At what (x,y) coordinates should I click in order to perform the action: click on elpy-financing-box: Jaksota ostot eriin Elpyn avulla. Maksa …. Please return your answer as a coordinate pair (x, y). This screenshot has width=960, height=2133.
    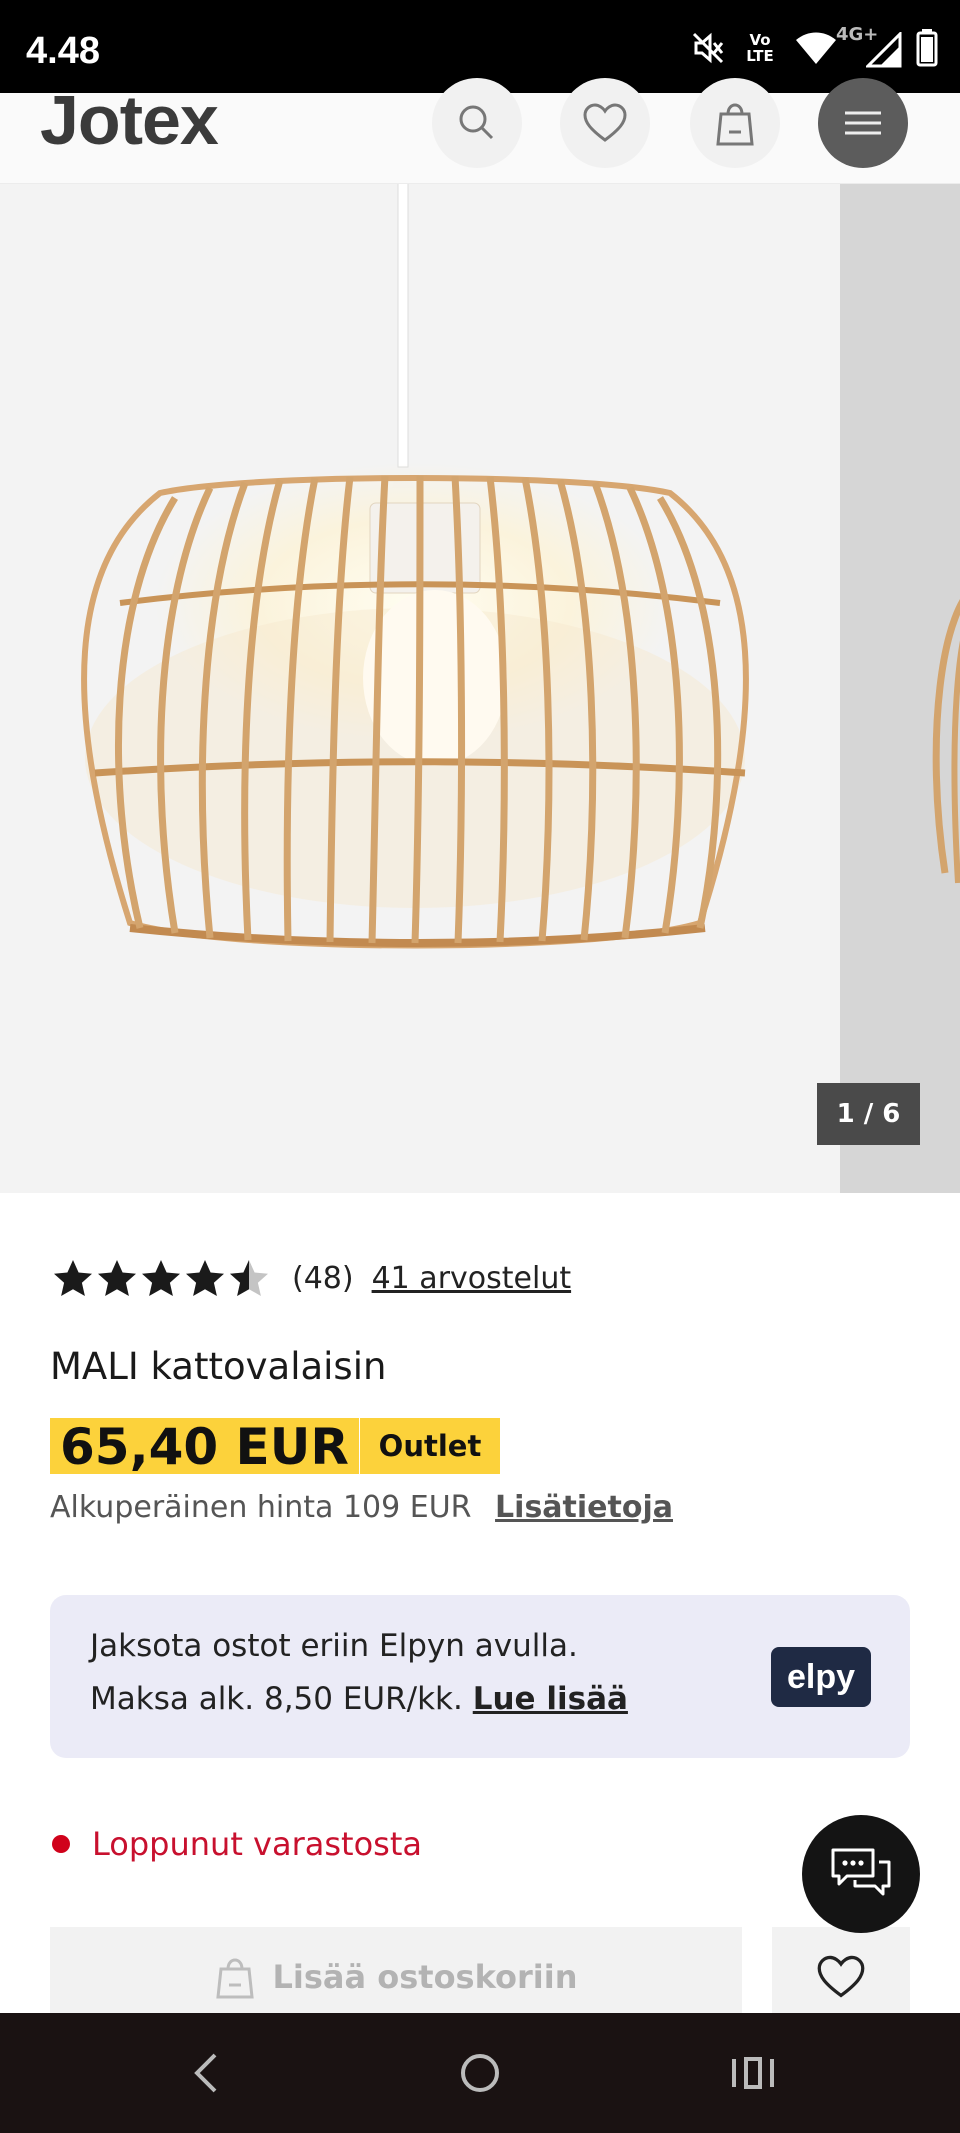
    Looking at the image, I should click on (480, 1676).